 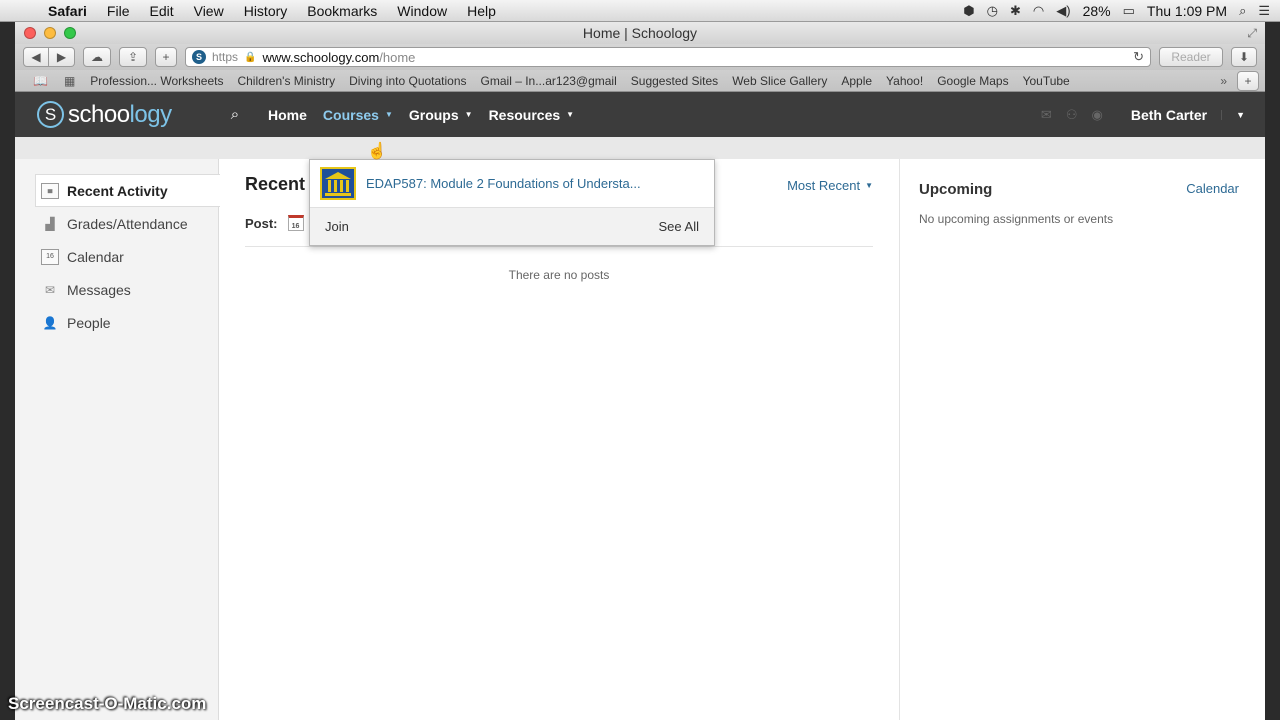 I want to click on spotlight-search-icon: ⌕, so click(x=1242, y=11).